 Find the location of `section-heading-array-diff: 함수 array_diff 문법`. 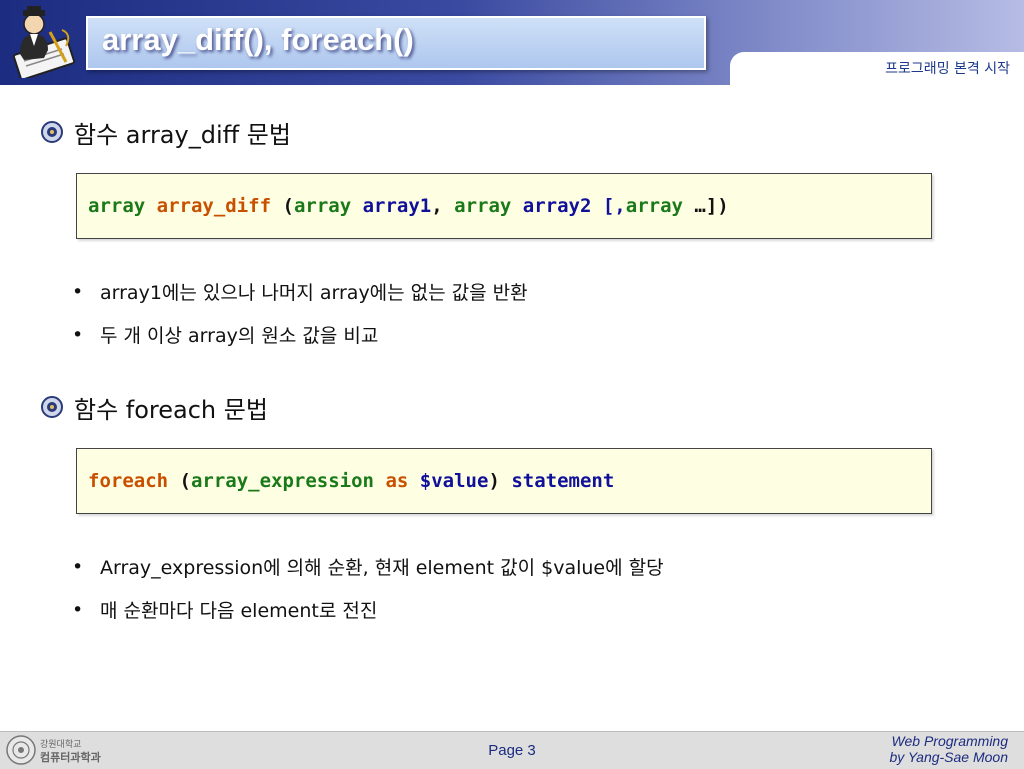

section-heading-array-diff: 함수 array_diff 문법 is located at coordinates (165, 133).